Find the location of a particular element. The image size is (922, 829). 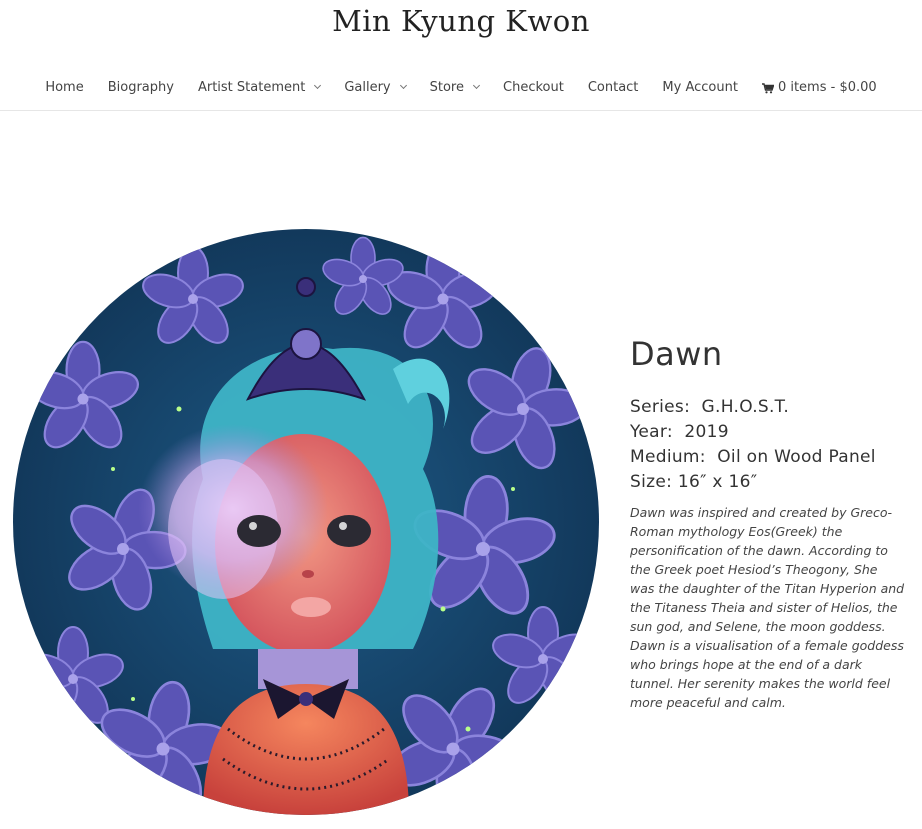

nav-label: Checkout is located at coordinates (533, 87).